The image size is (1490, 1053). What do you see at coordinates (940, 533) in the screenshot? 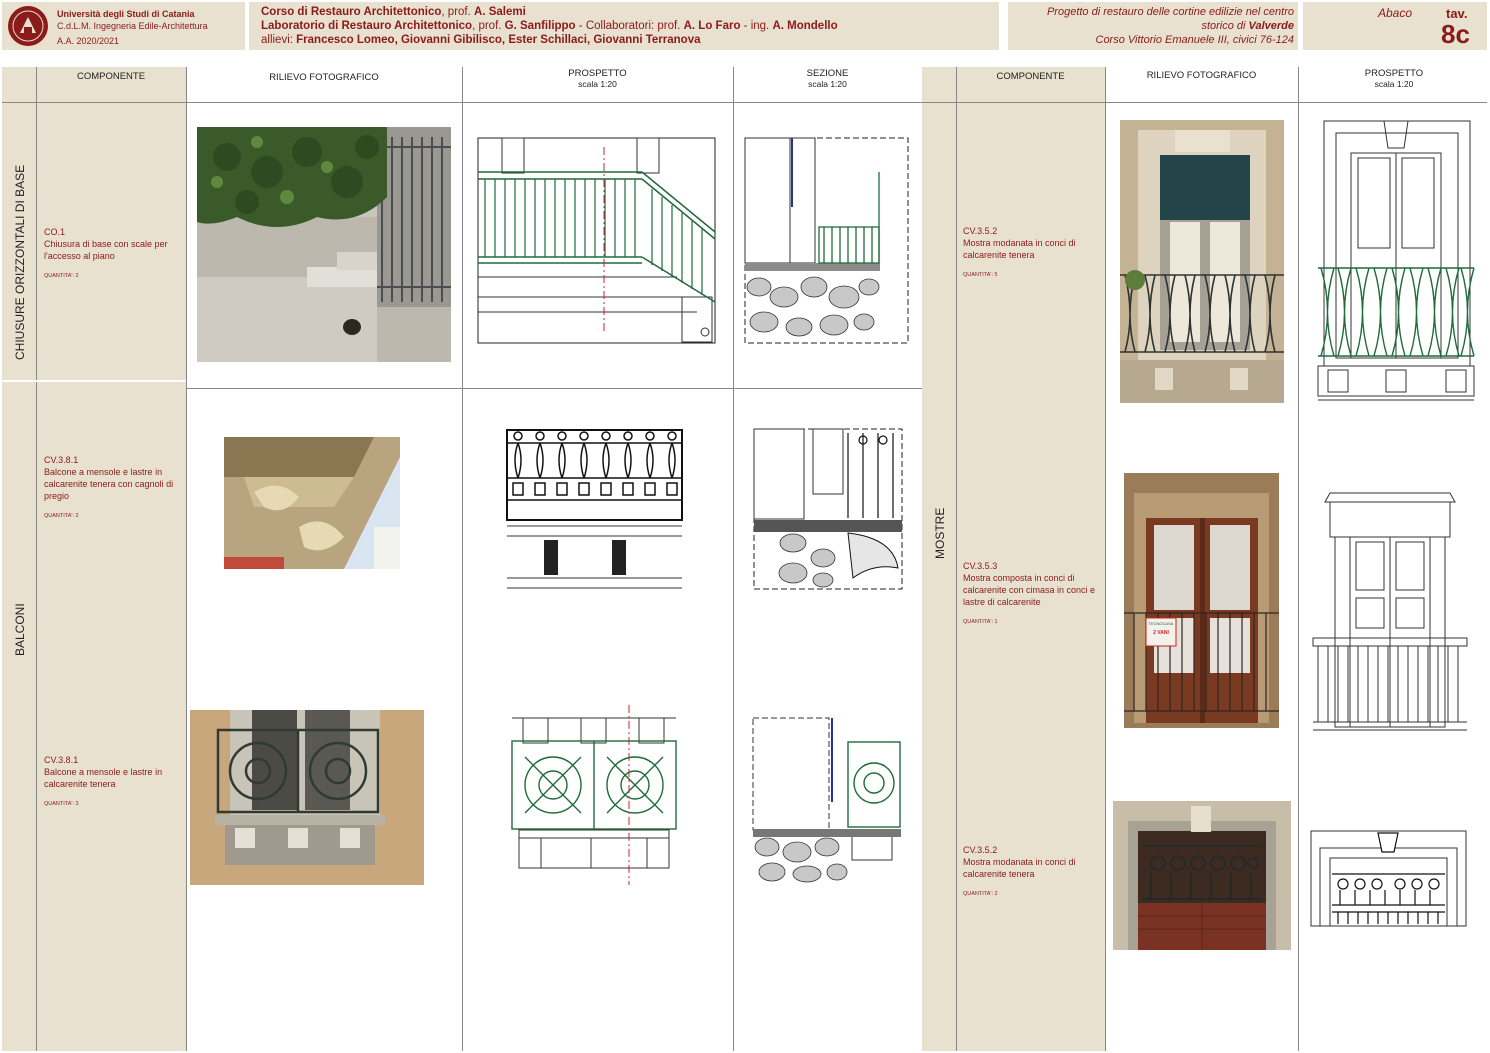
I see `section-mostre: MOSTRE` at bounding box center [940, 533].